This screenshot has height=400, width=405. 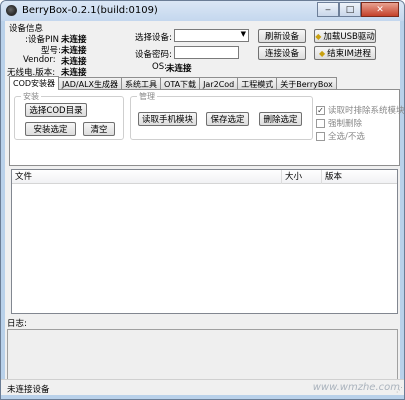 What do you see at coordinates (399, 390) in the screenshot?
I see `resize-grip-icon: ⋰` at bounding box center [399, 390].